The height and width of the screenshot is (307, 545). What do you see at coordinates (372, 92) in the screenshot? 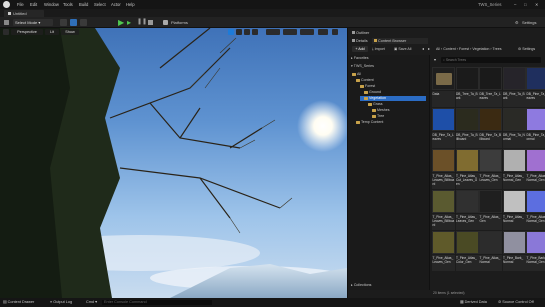
I see `tree-item-ground: Ground` at bounding box center [372, 92].